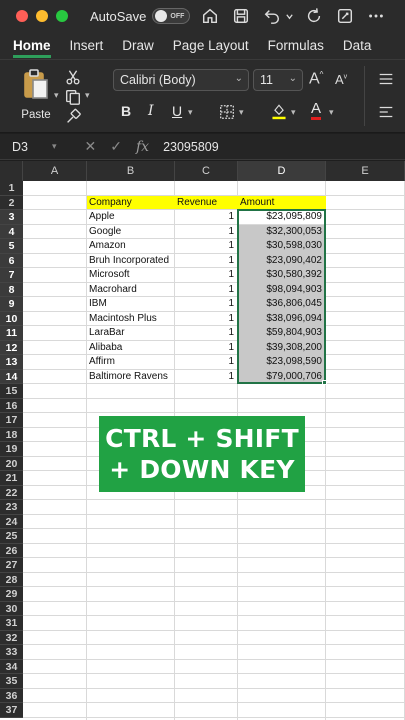 Image resolution: width=405 pixels, height=720 pixels. What do you see at coordinates (11, 666) in the screenshot?
I see `row-header-34: 34` at bounding box center [11, 666].